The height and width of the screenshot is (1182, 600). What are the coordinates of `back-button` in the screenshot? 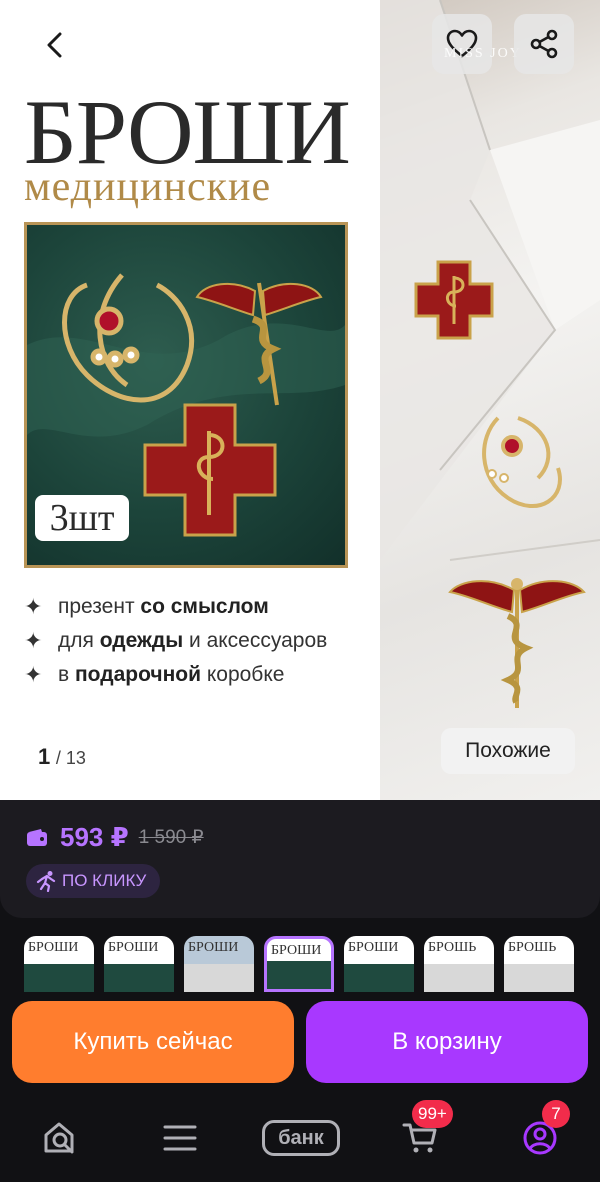 It's located at (55, 45).